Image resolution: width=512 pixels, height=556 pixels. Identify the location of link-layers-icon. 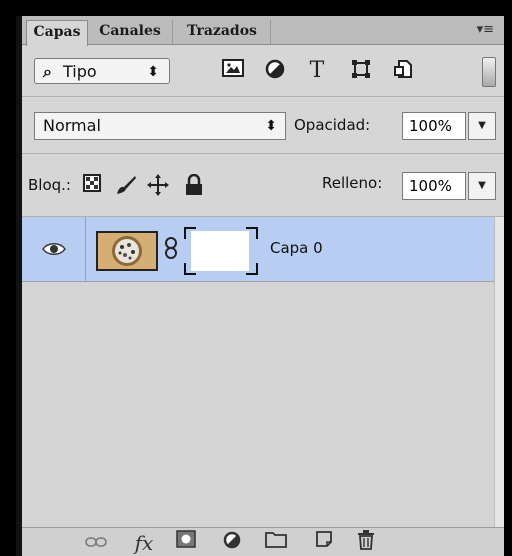
(96, 543).